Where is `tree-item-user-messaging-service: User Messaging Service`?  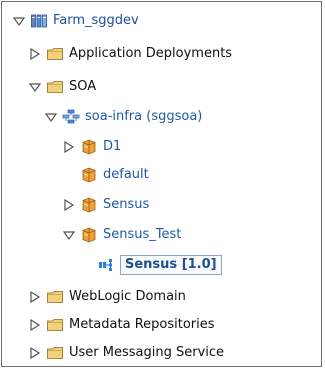 tree-item-user-messaging-service: User Messaging Service is located at coordinates (126, 353).